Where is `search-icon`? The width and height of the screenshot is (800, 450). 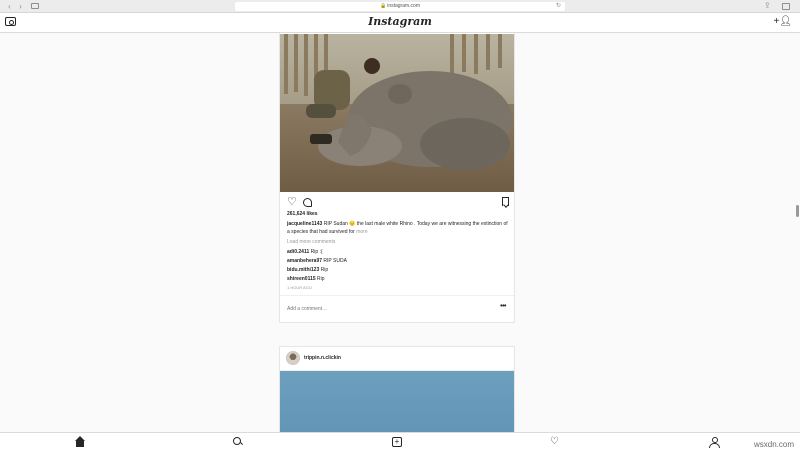
search-icon is located at coordinates (238, 442).